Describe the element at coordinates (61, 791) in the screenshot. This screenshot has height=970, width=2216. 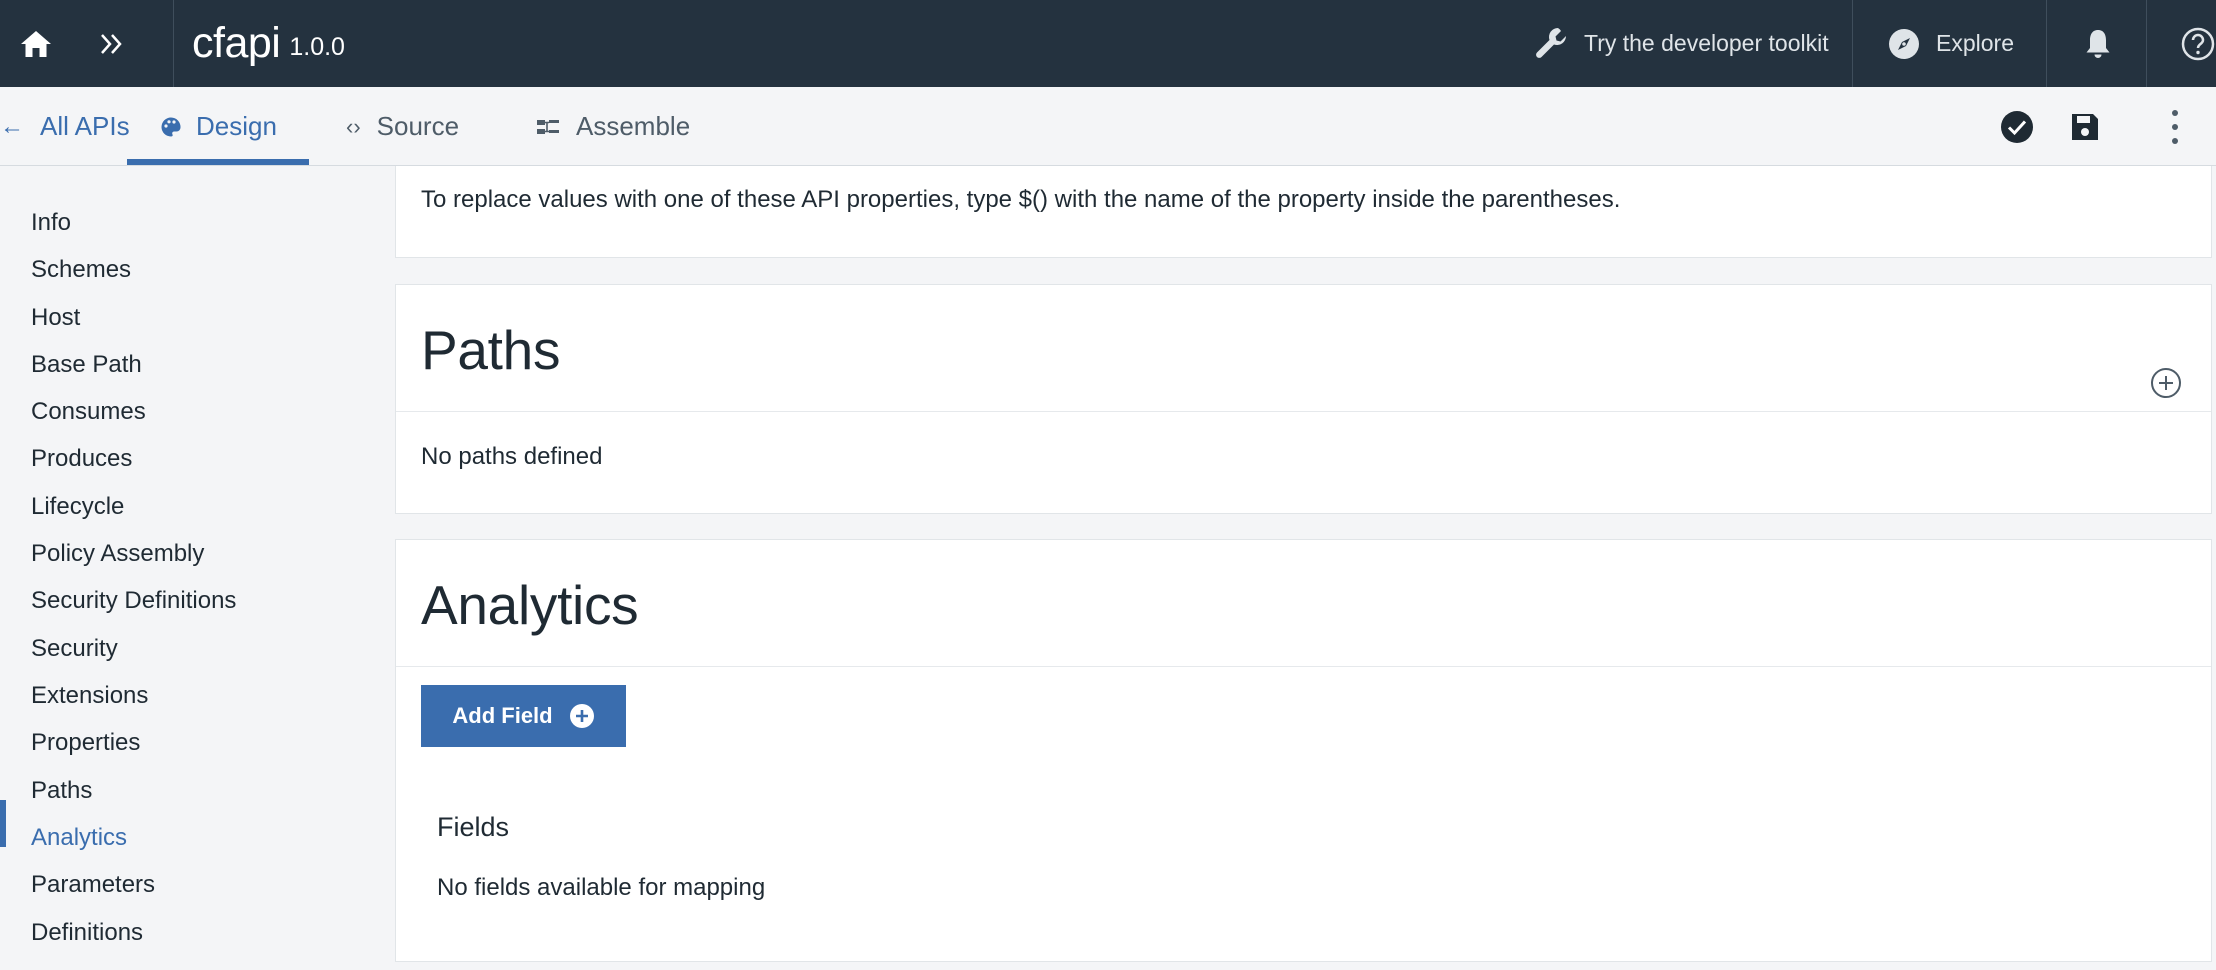
I see `sidebar-item-paths: Paths` at that location.